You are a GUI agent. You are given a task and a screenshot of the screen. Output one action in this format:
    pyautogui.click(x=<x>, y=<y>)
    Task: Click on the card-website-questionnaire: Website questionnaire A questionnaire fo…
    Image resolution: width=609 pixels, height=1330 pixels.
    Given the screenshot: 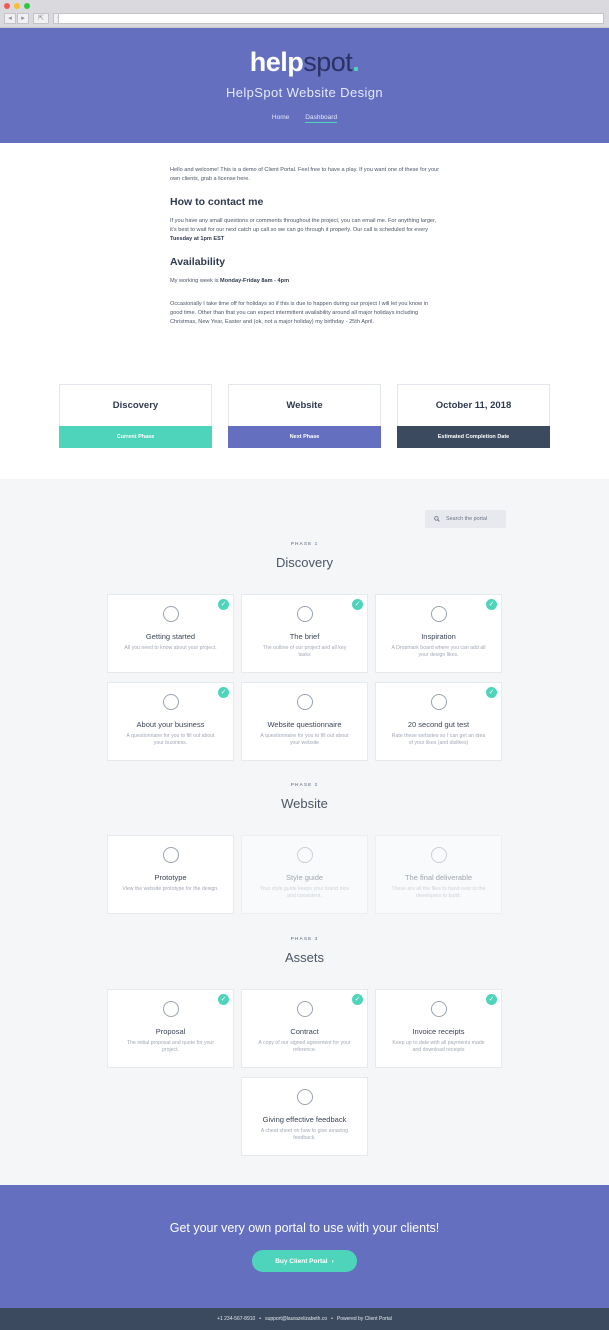 What is the action you would take?
    pyautogui.click(x=304, y=721)
    